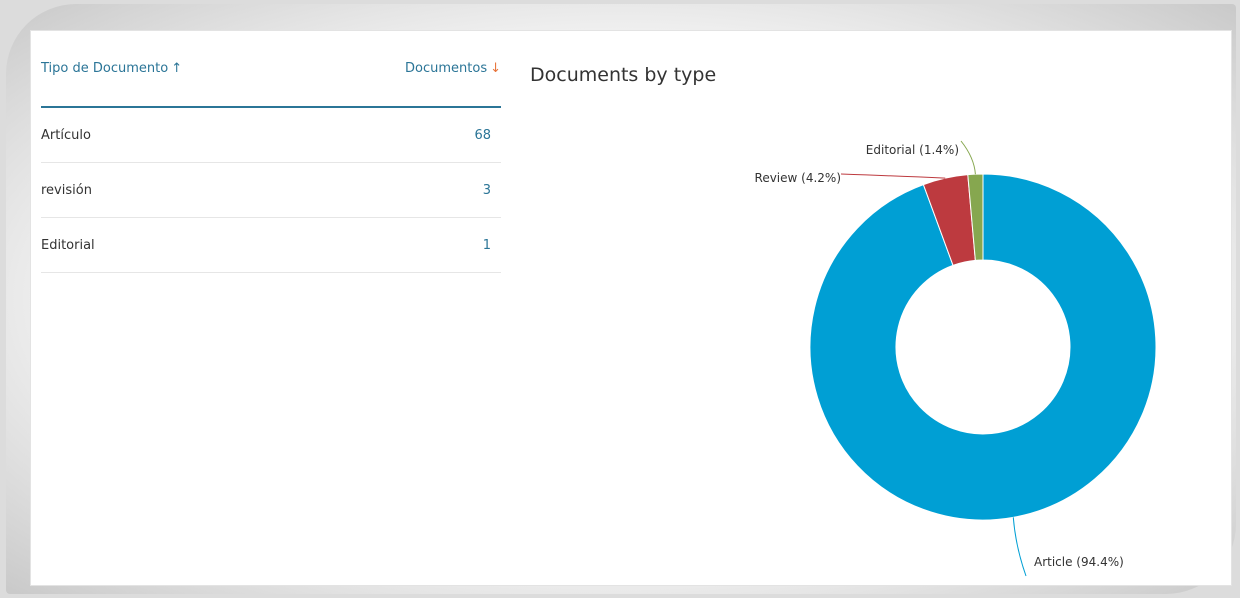  What do you see at coordinates (912, 150) in the screenshot?
I see `slice-label: Editorial (1.4%)` at bounding box center [912, 150].